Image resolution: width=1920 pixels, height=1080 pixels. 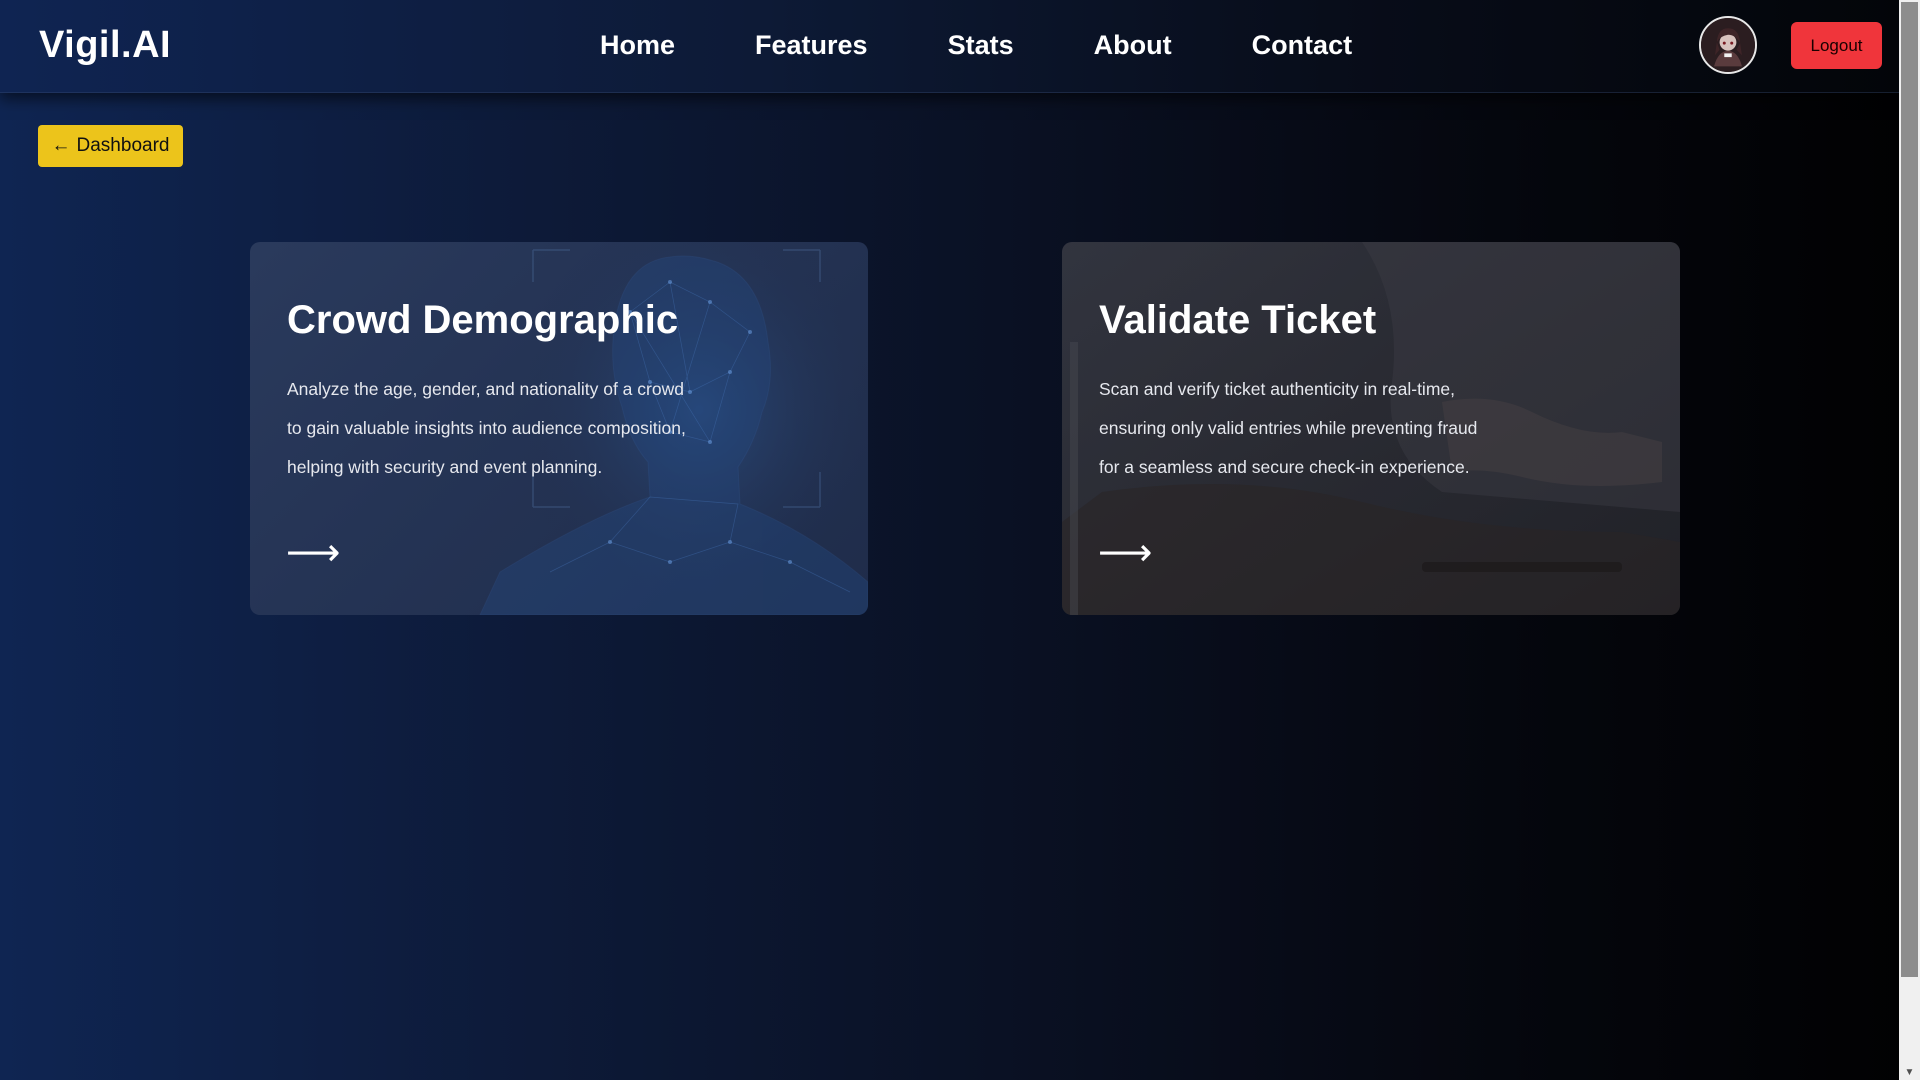 What do you see at coordinates (483, 320) in the screenshot?
I see `card-title: Crowd Demographic` at bounding box center [483, 320].